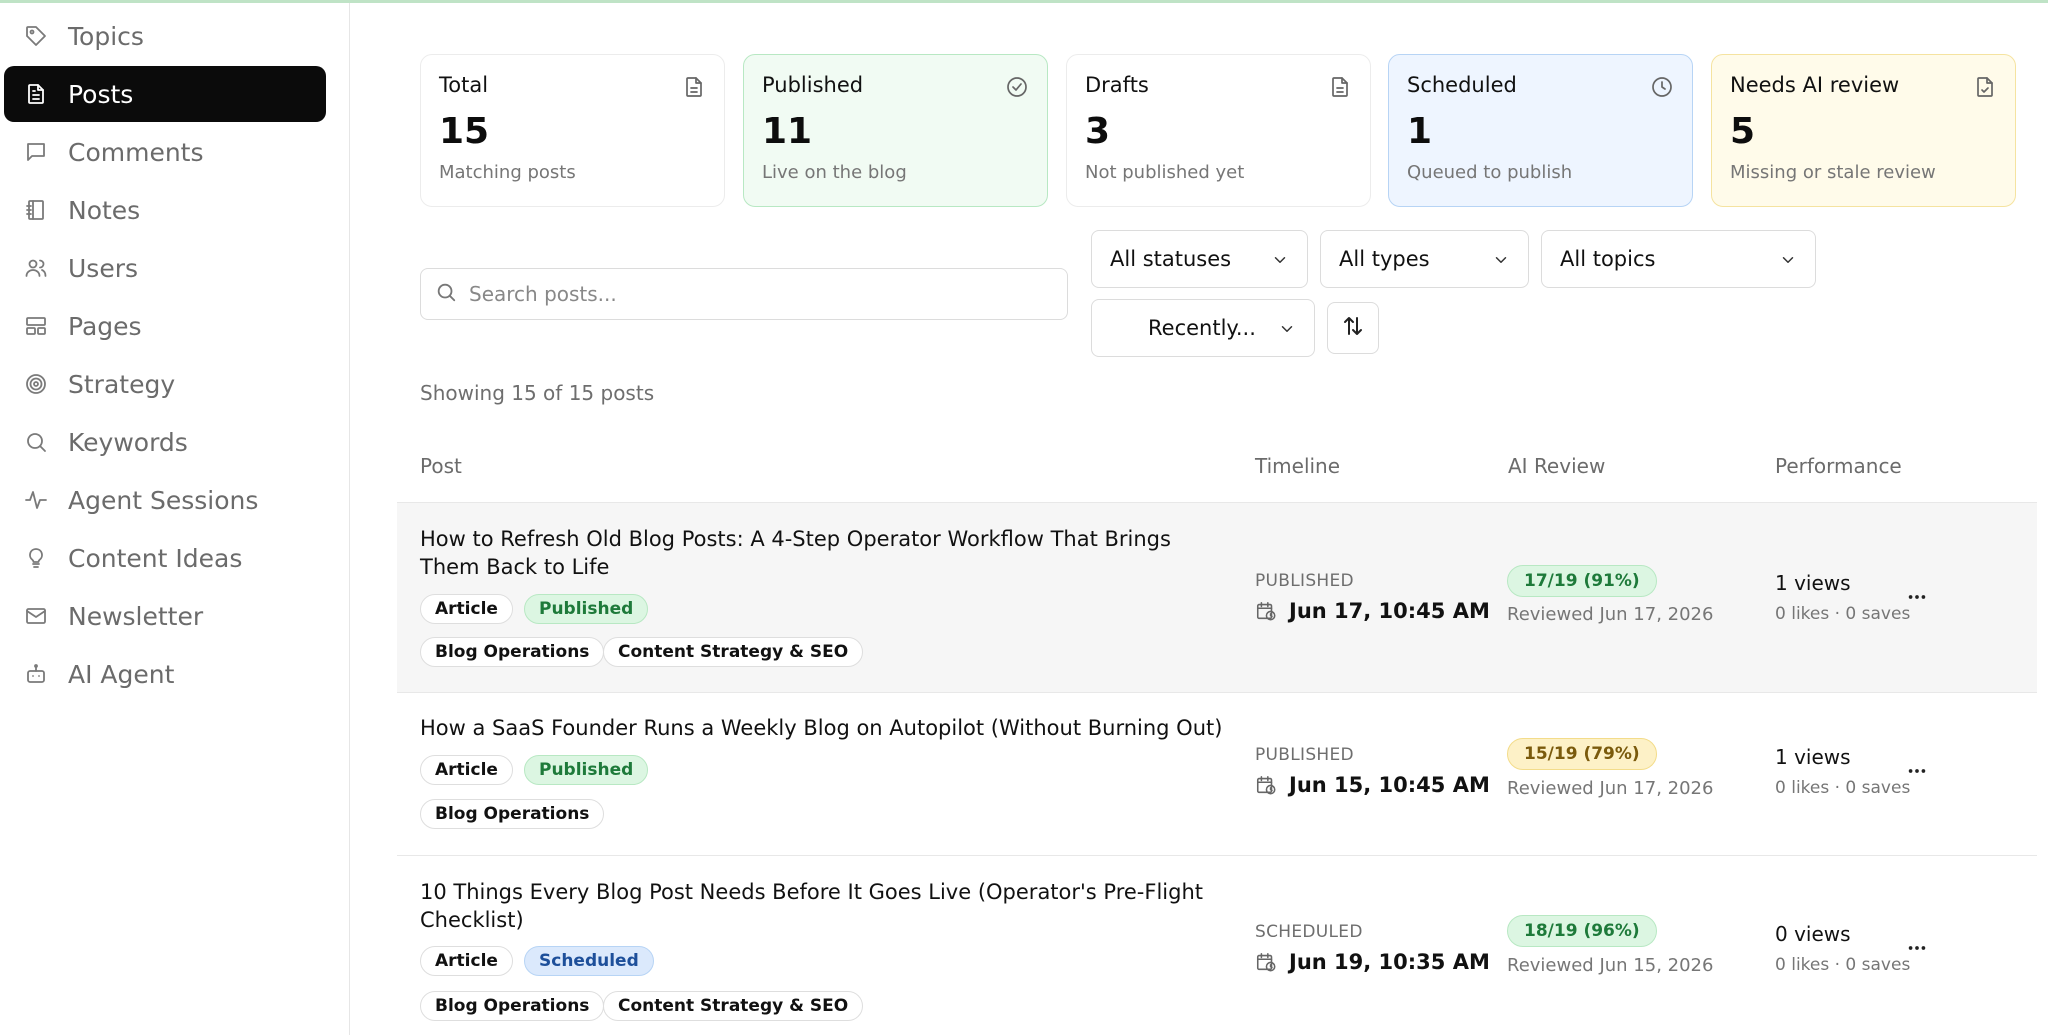 Image resolution: width=2048 pixels, height=1035 pixels. Describe the element at coordinates (136, 616) in the screenshot. I see `sidebar-item-label: Newsletter` at that location.